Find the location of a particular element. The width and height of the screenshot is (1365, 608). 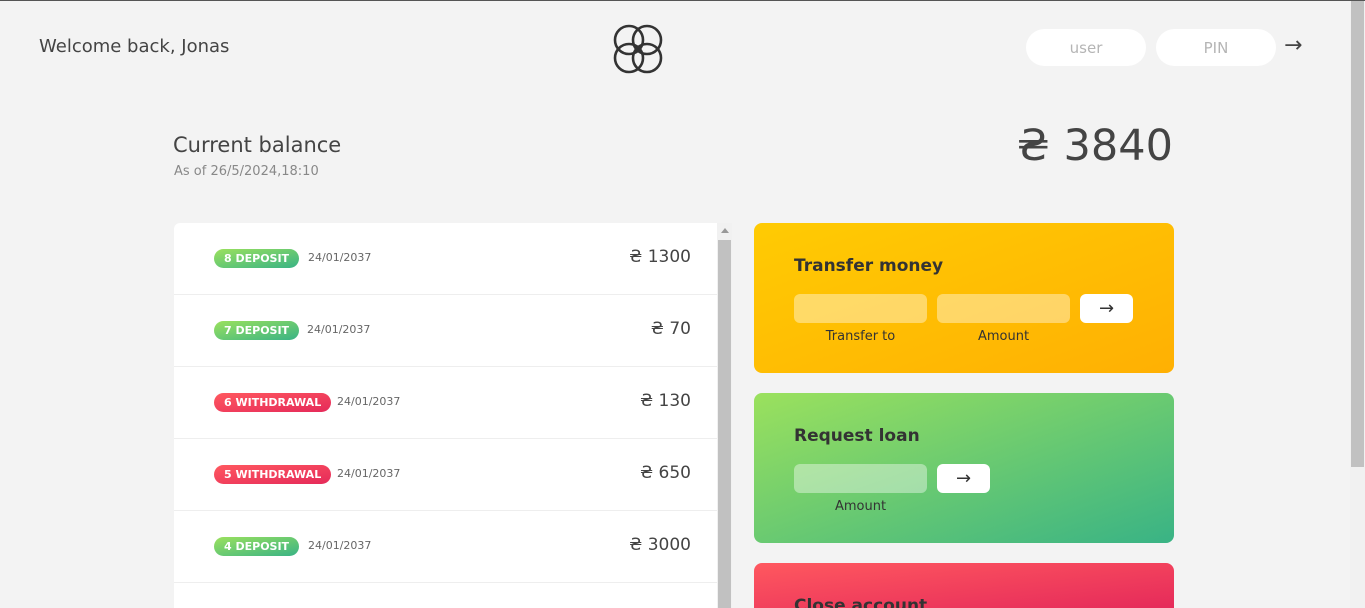

scroll-up-icon is located at coordinates (725, 230).